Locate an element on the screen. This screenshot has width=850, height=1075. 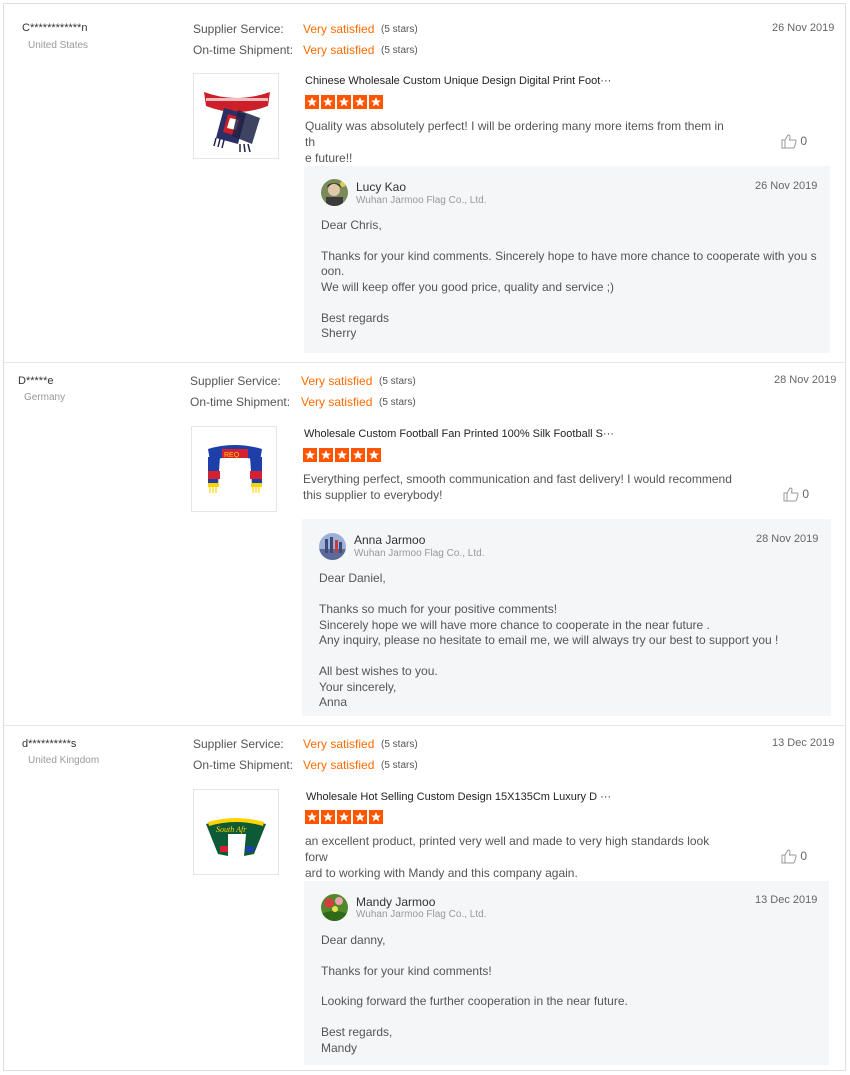
product-thumbnail: REQ is located at coordinates (234, 469).